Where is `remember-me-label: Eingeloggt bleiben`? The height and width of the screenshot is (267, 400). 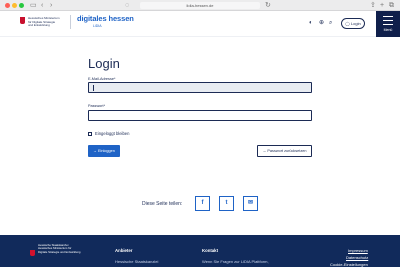 remember-me-label: Eingeloggt bleiben is located at coordinates (112, 133).